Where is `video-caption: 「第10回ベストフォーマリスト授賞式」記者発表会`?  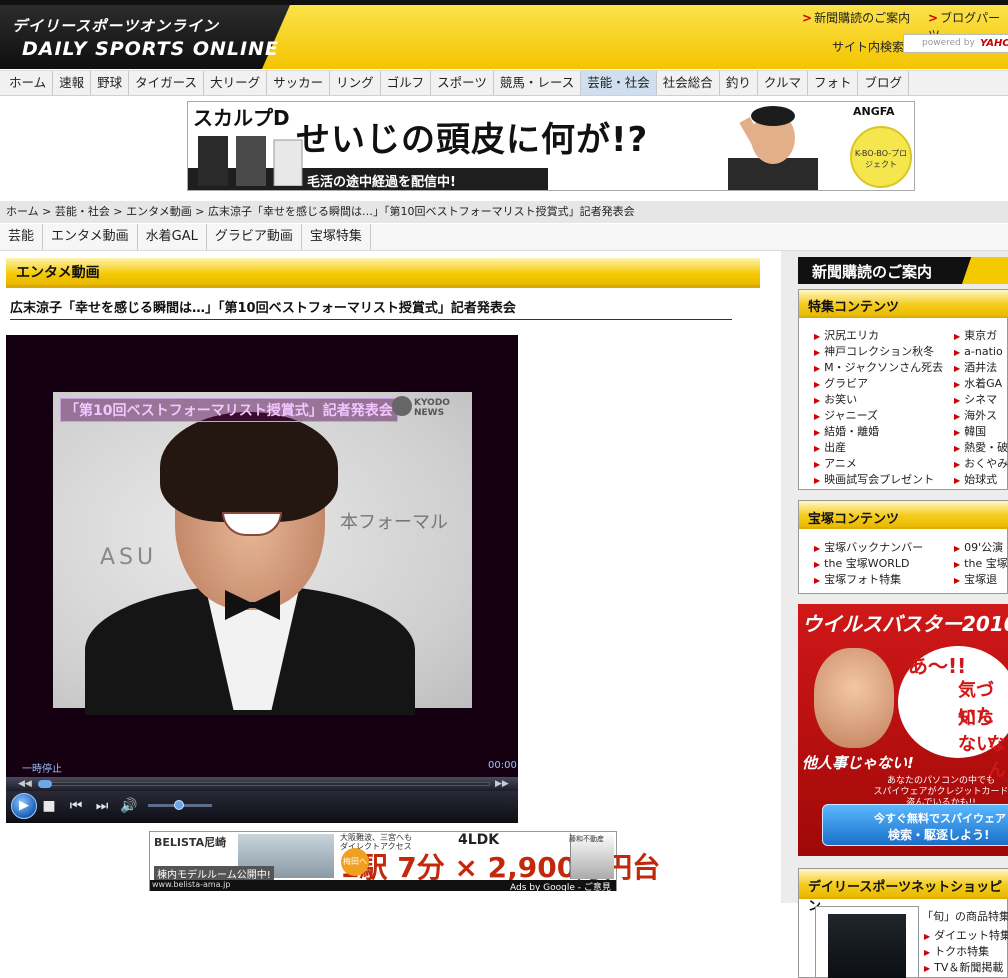 video-caption: 「第10回ベストフォーマリスト授賞式」記者発表会 is located at coordinates (229, 410).